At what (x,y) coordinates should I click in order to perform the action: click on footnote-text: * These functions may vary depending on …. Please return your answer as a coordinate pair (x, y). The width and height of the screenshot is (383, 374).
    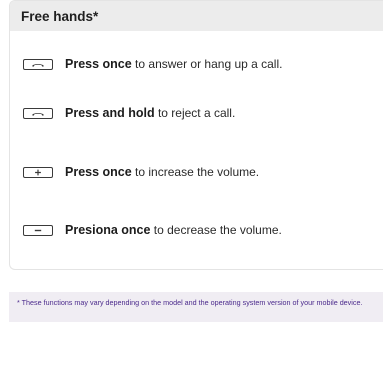
    Looking at the image, I should click on (190, 302).